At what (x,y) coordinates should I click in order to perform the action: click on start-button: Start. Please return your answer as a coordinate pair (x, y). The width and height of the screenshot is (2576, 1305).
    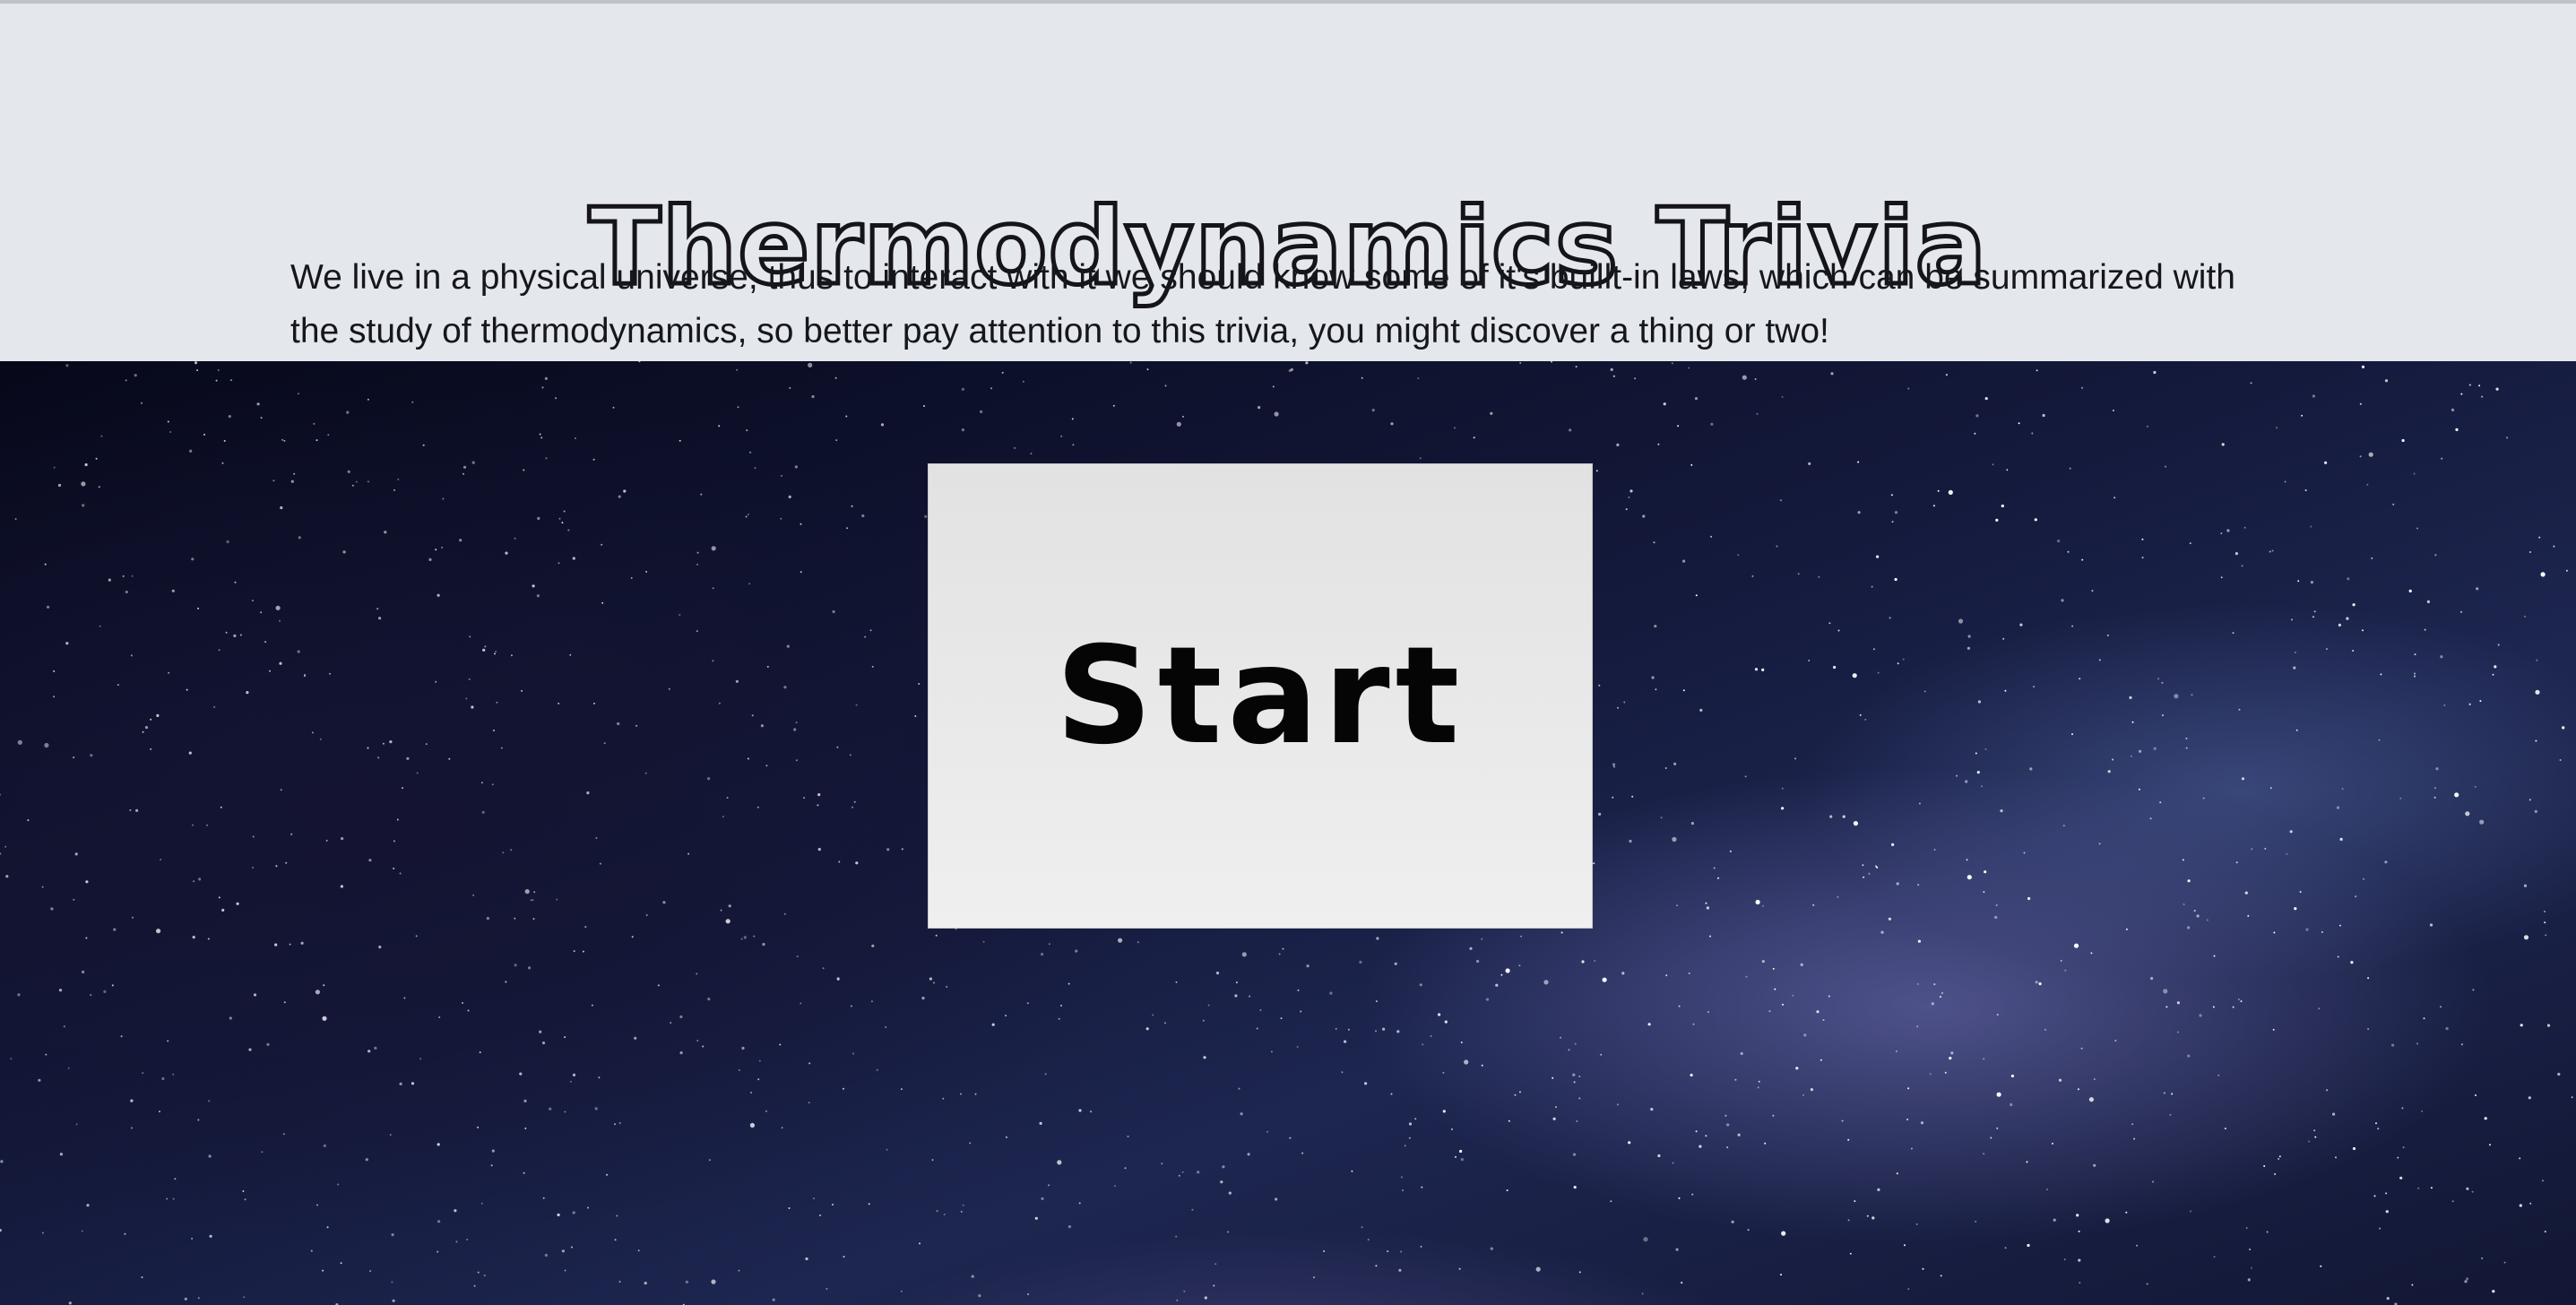
    Looking at the image, I should click on (1260, 696).